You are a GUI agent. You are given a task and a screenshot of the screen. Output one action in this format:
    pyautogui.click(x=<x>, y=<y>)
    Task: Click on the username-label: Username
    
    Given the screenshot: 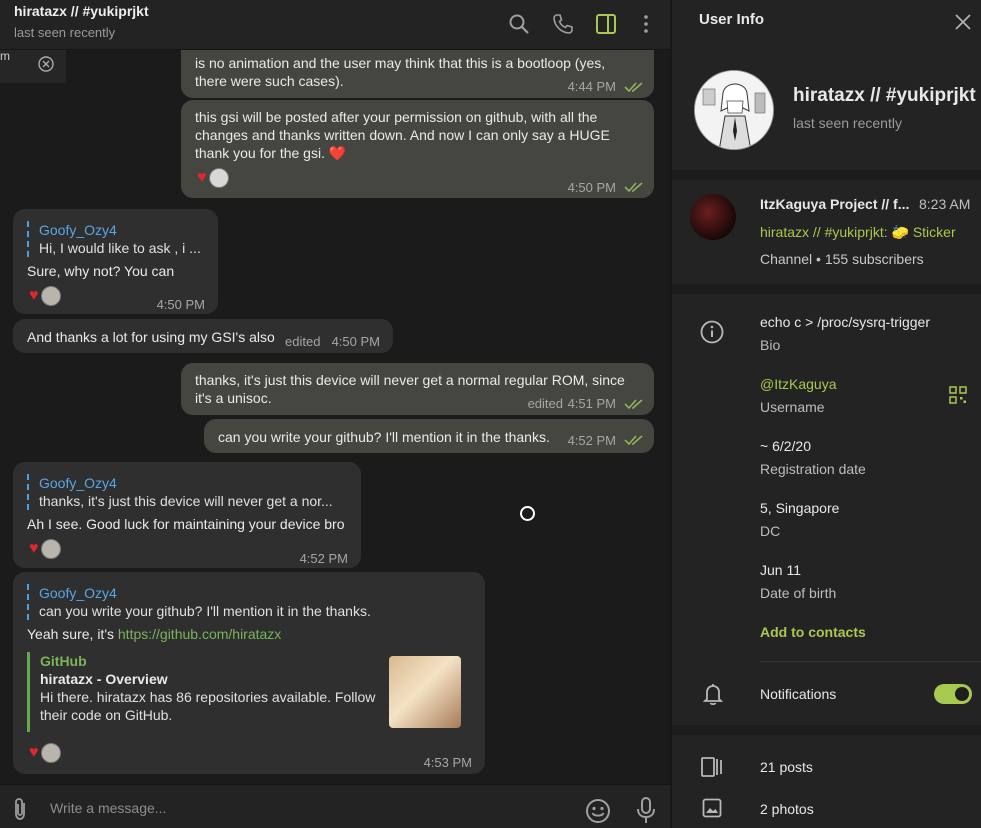 What is the action you would take?
    pyautogui.click(x=792, y=407)
    